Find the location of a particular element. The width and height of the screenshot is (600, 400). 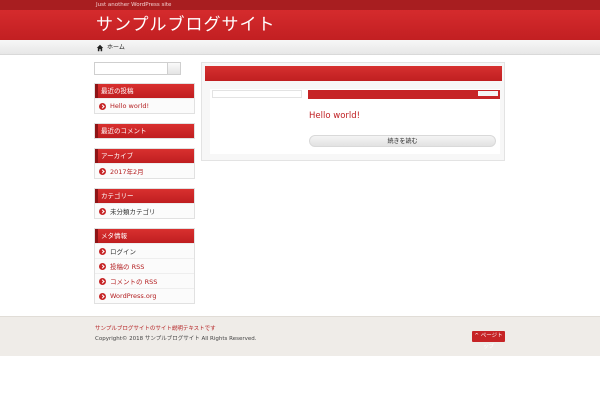

widget-archives: アーカイブ 2017年2月 is located at coordinates (144, 163).